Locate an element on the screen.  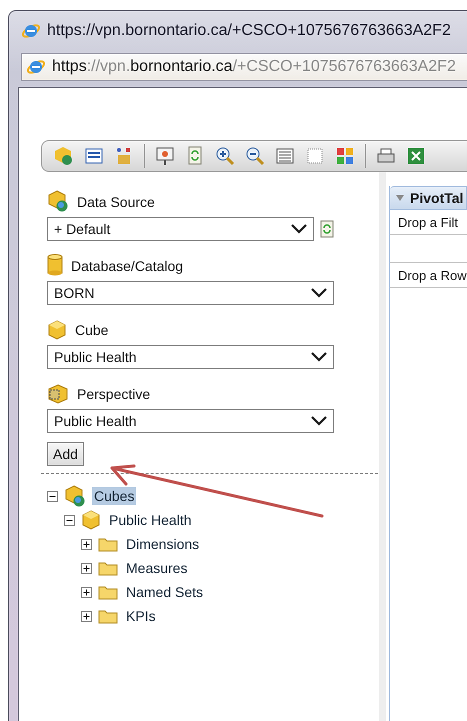
window-title: https://vpn.bornontario.ca/+CSCO+1075676763663A2F2 is located at coordinates (249, 31).